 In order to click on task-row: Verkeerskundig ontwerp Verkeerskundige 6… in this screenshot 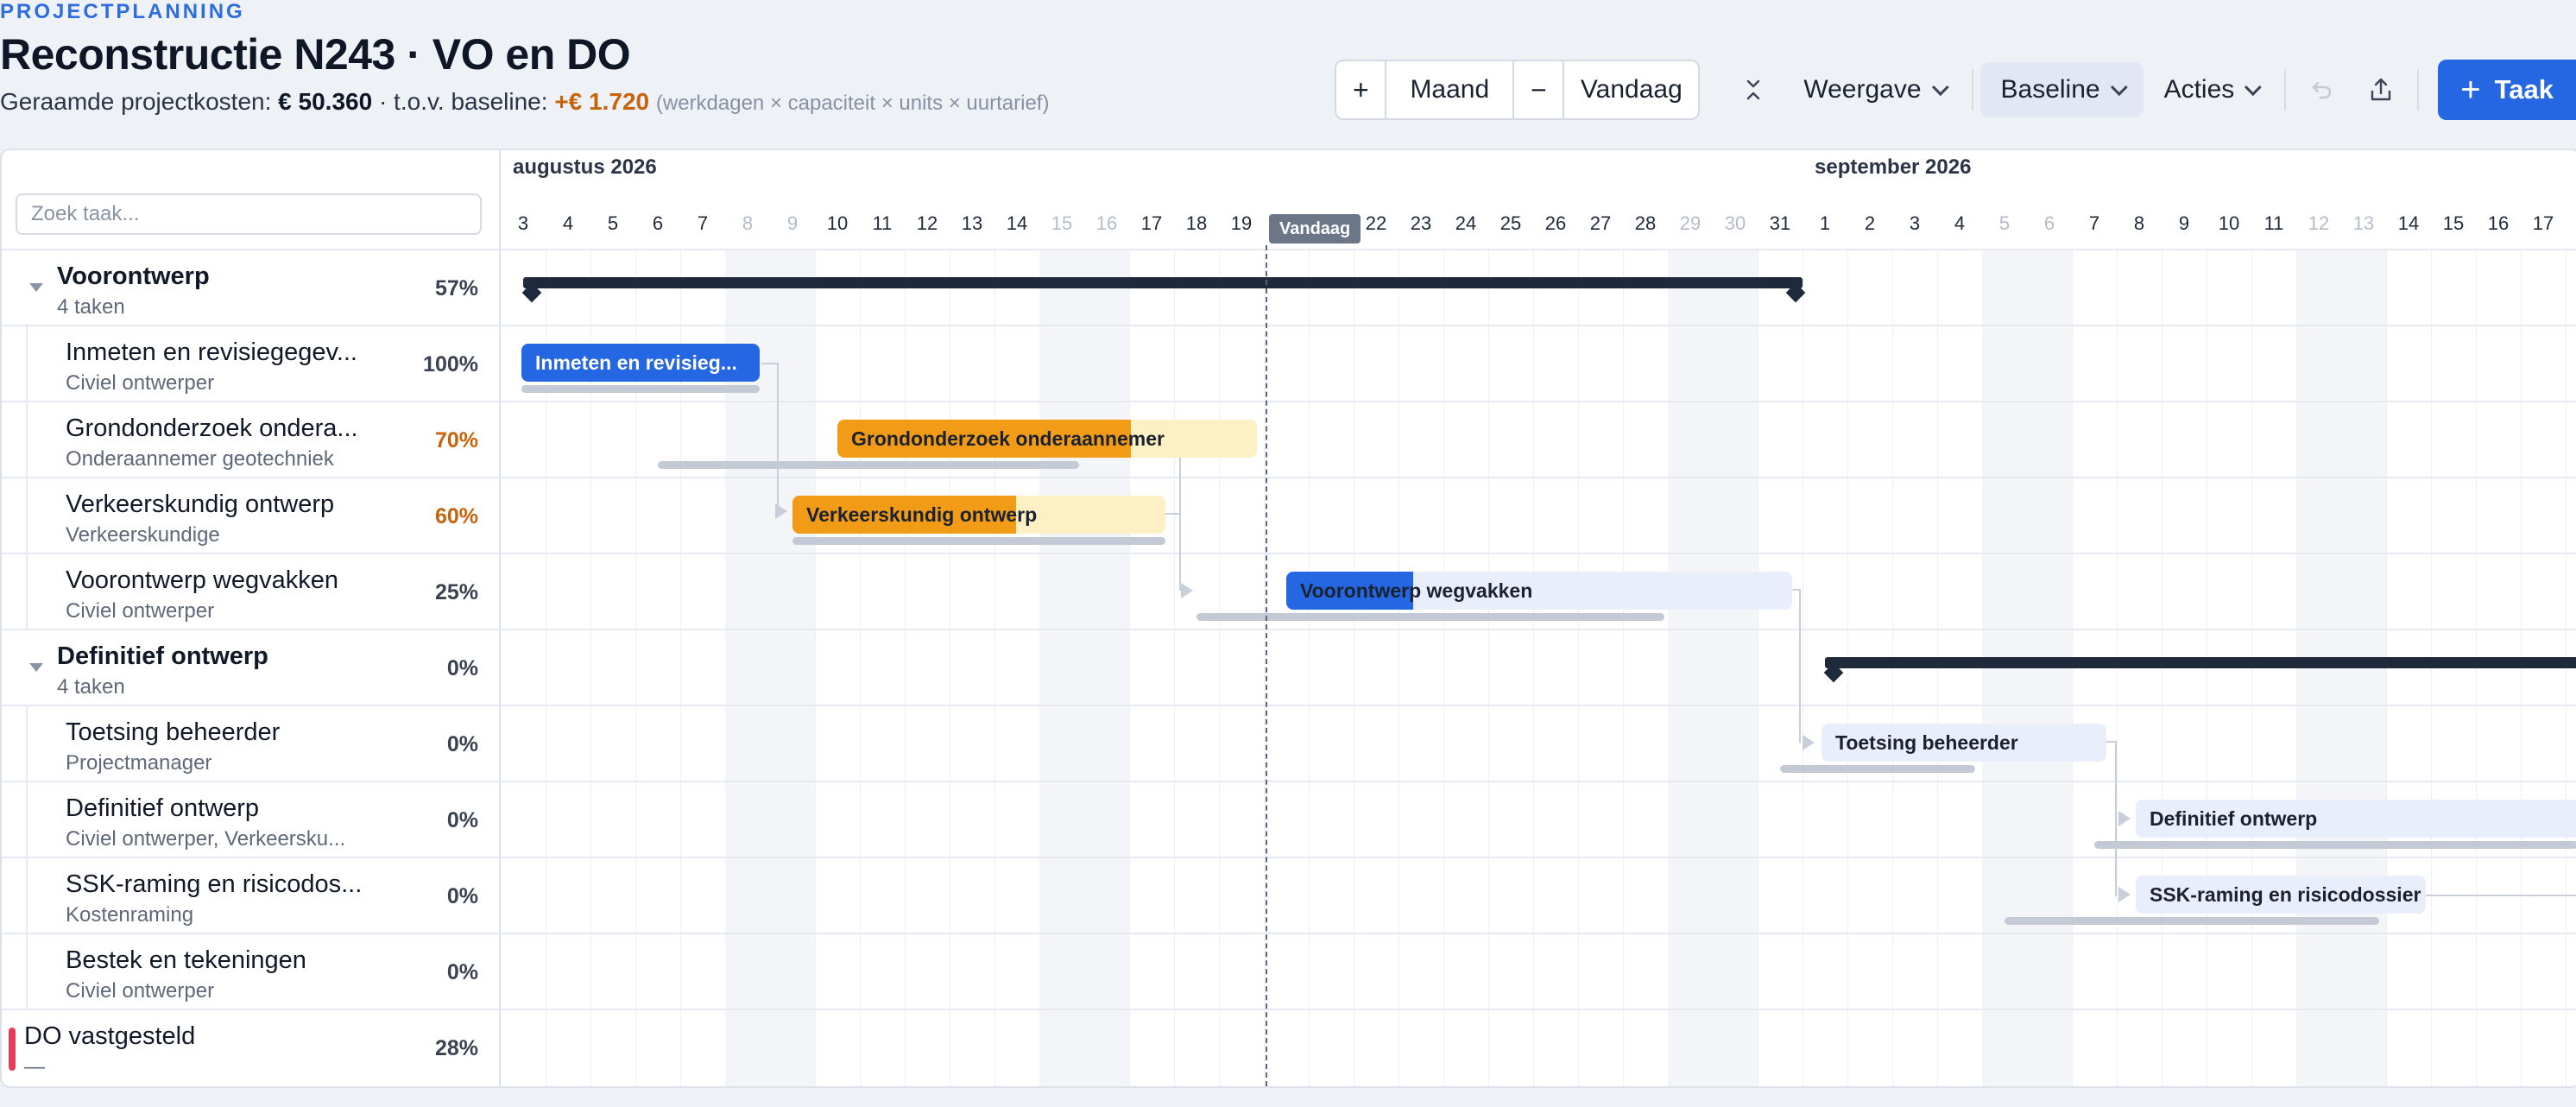, I will do `click(250, 515)`.